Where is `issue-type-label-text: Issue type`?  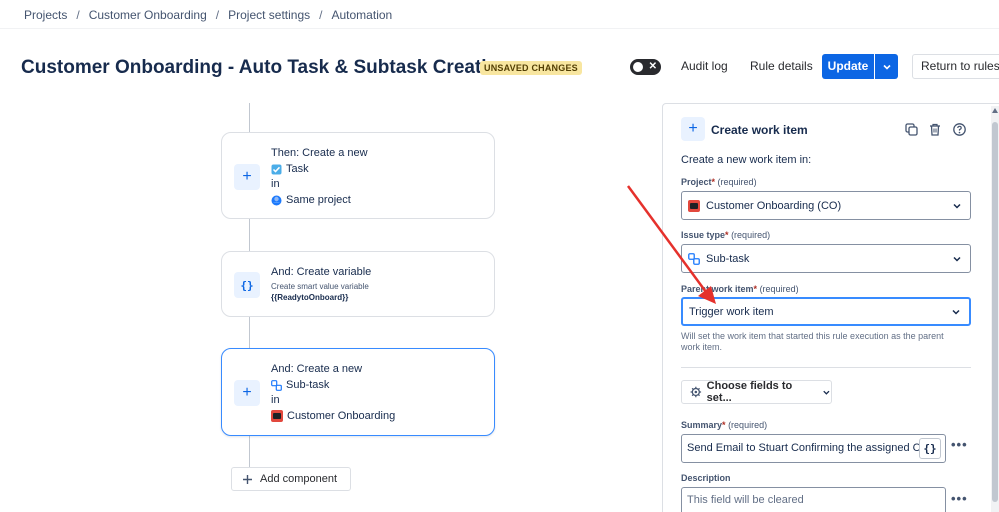
issue-type-label-text: Issue type is located at coordinates (703, 235).